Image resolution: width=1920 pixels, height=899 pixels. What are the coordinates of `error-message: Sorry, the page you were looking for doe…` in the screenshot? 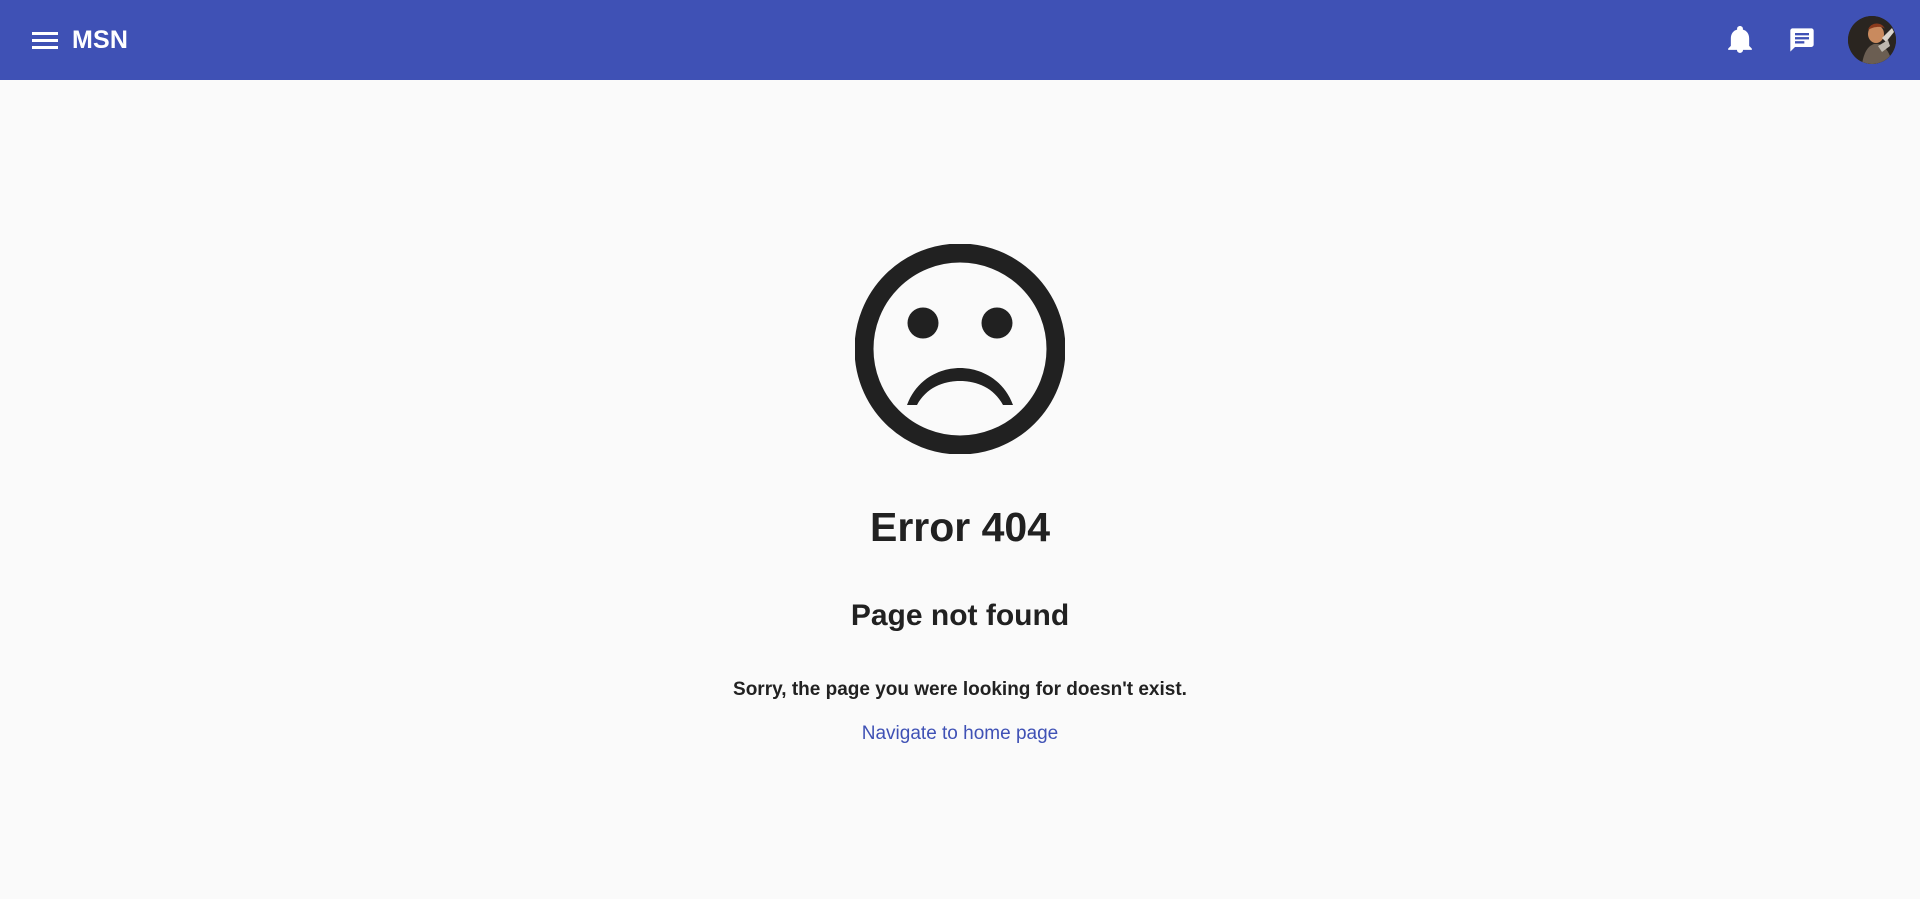 It's located at (960, 689).